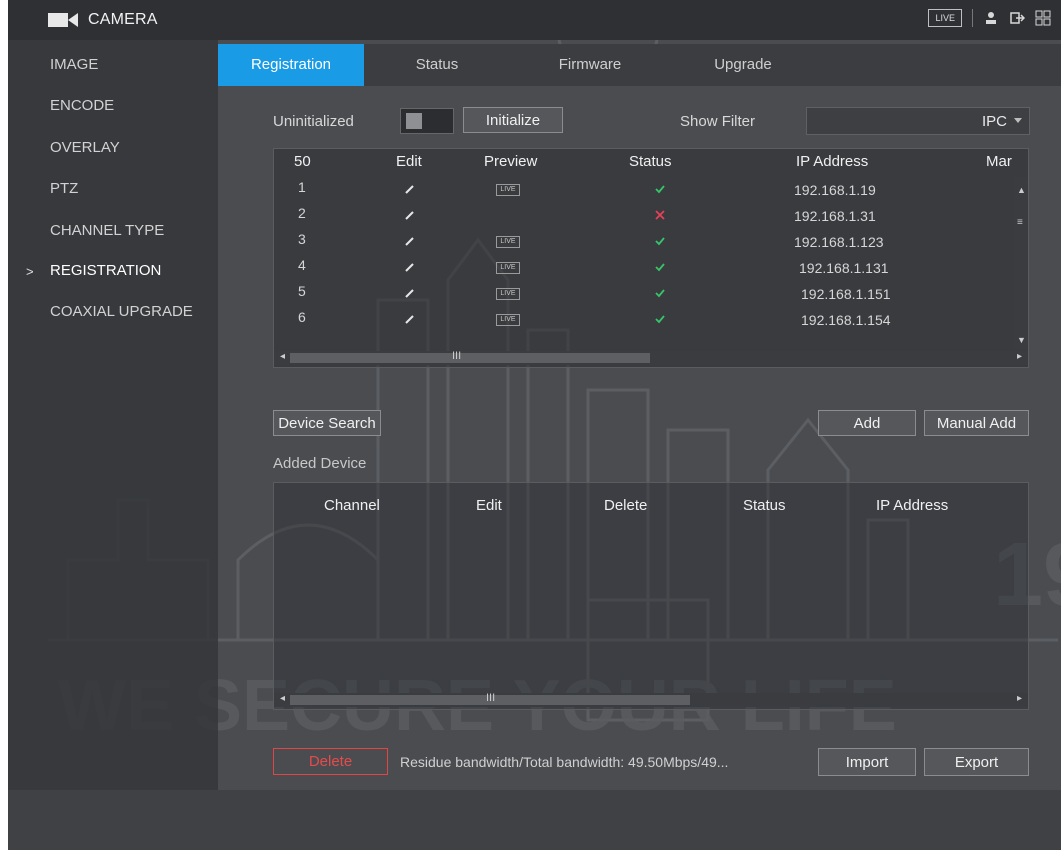 Image resolution: width=1061 pixels, height=850 pixels. I want to click on row-ip: 192.168.1.151, so click(846, 294).